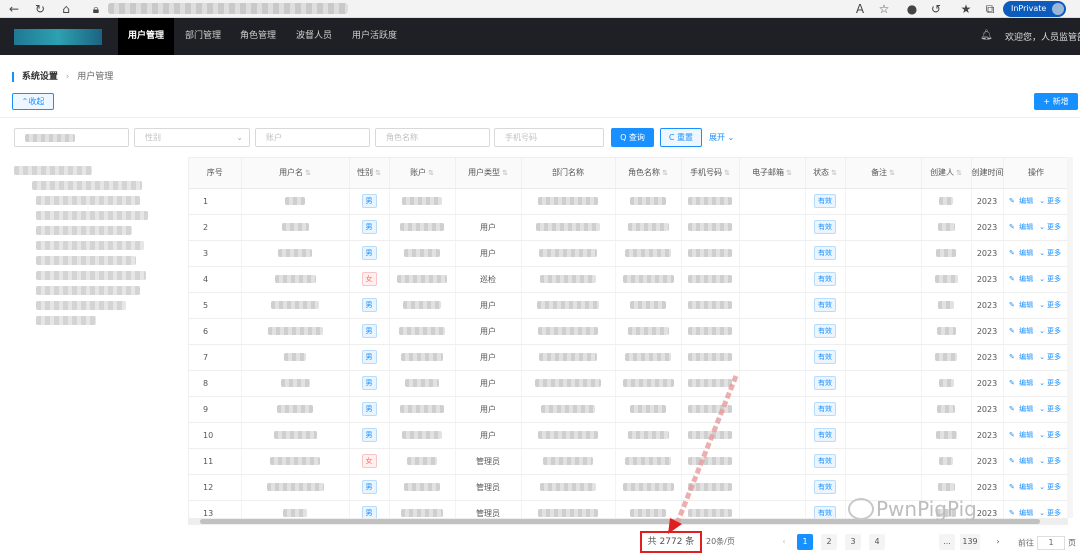 Image resolution: width=1080 pixels, height=558 pixels. Describe the element at coordinates (628, 201) in the screenshot. I see `table-row: 1 男 有效 2023 ✎ 编辑 ⌄ 更多` at that location.